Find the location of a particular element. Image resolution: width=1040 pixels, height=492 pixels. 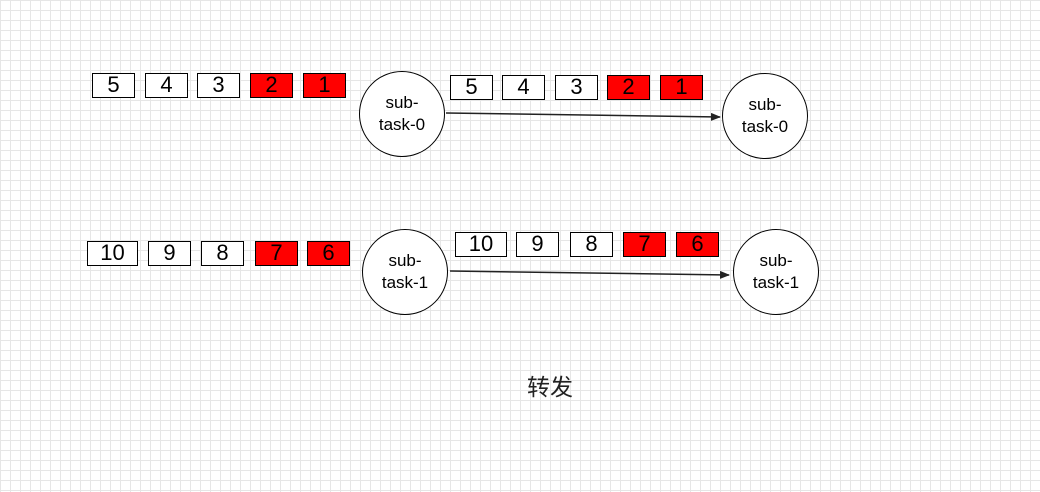

caption-forward: 转发 is located at coordinates (550, 388).